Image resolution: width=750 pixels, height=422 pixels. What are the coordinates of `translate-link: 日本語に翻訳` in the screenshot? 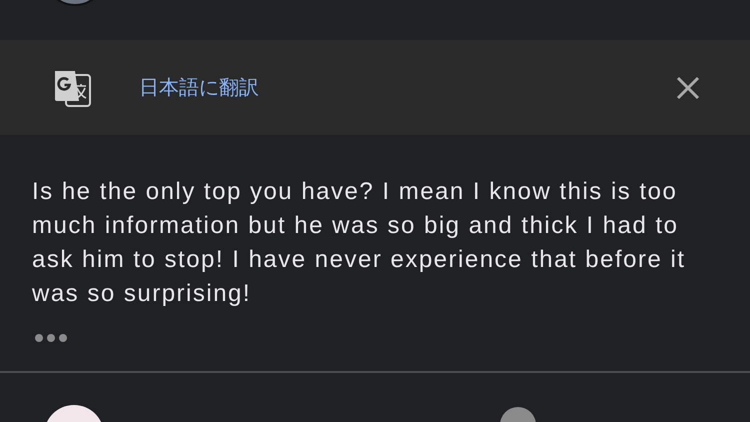 It's located at (199, 87).